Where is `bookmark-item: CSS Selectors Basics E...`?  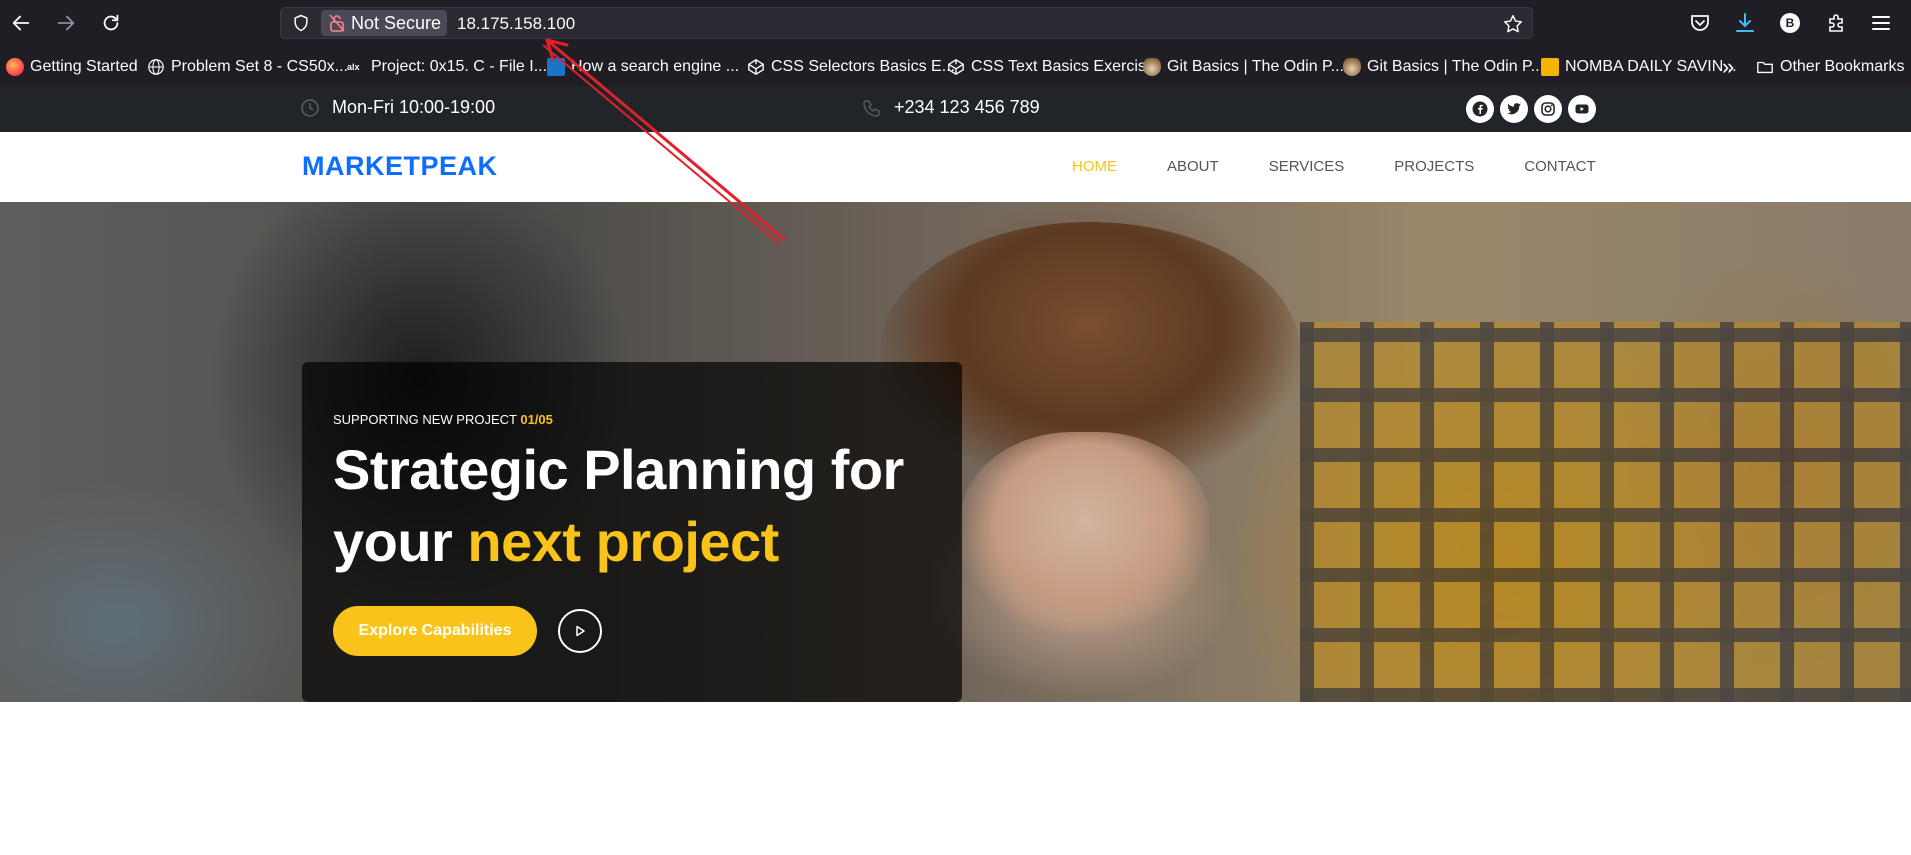
bookmark-item: CSS Selectors Basics E... is located at coordinates (851, 67).